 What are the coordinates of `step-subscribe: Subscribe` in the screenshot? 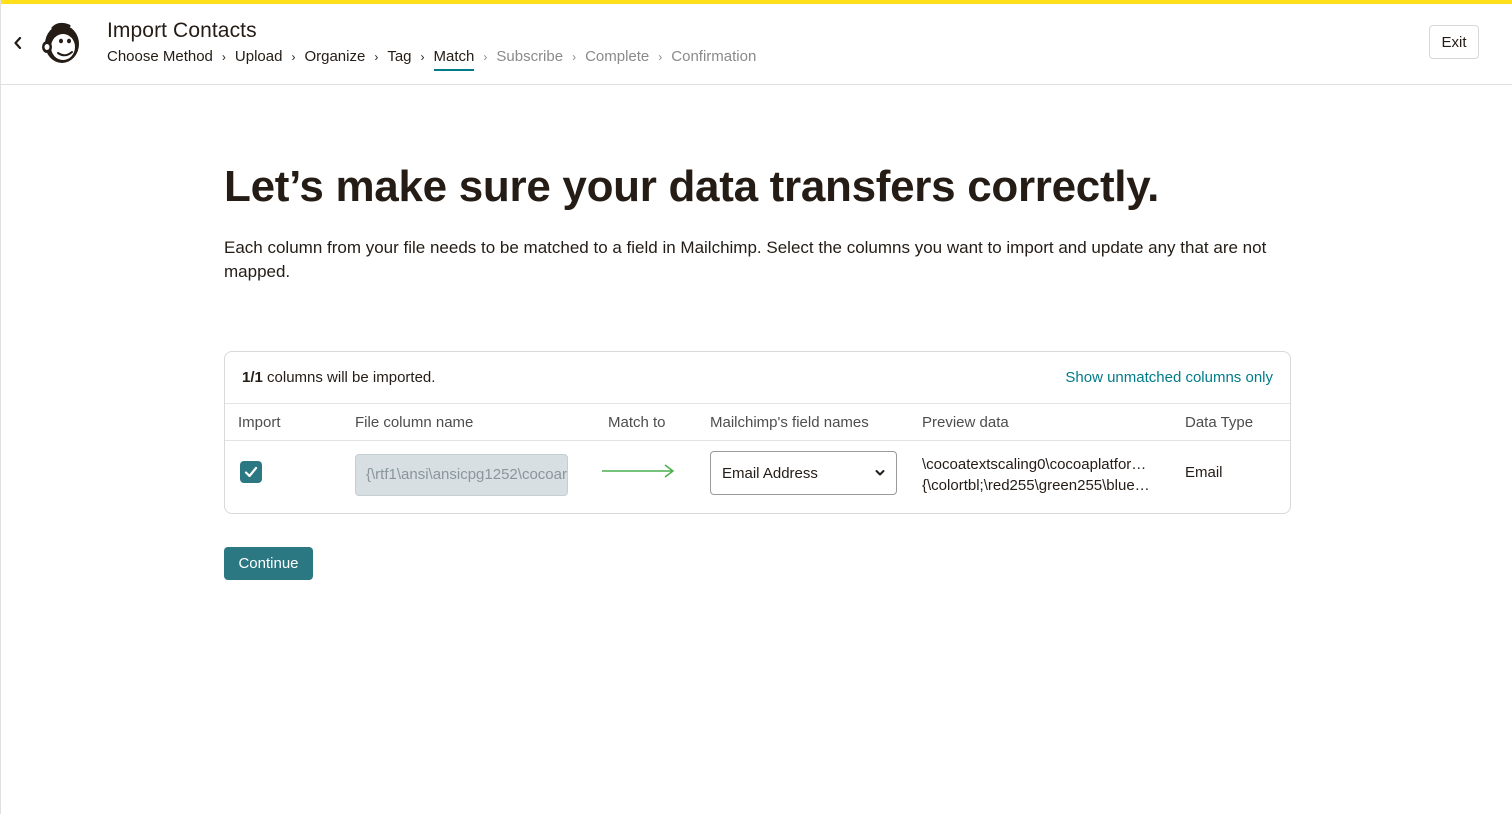 It's located at (530, 56).